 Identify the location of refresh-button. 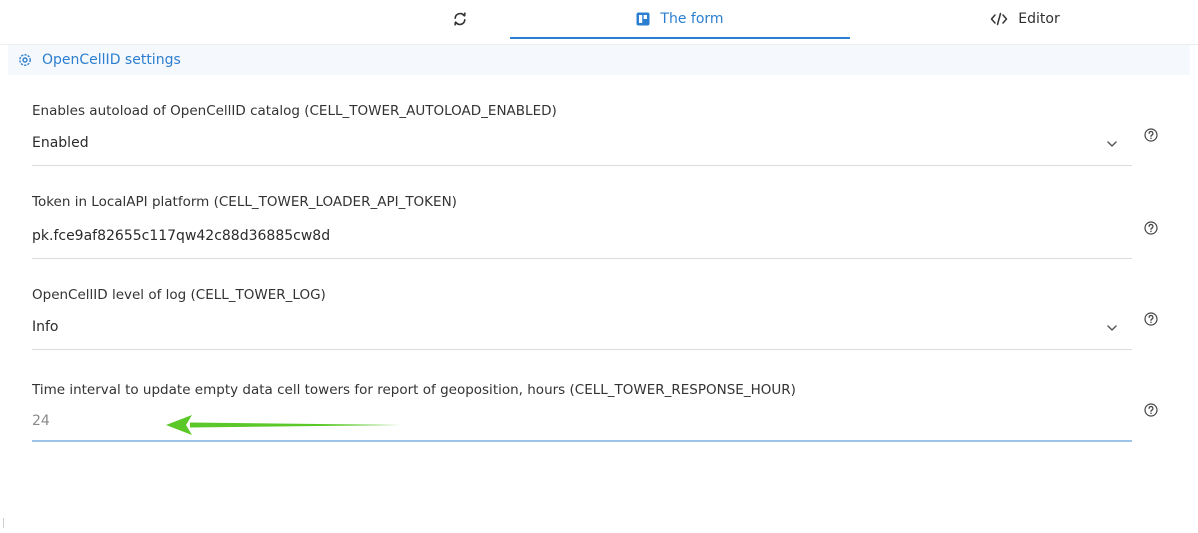
(460, 19).